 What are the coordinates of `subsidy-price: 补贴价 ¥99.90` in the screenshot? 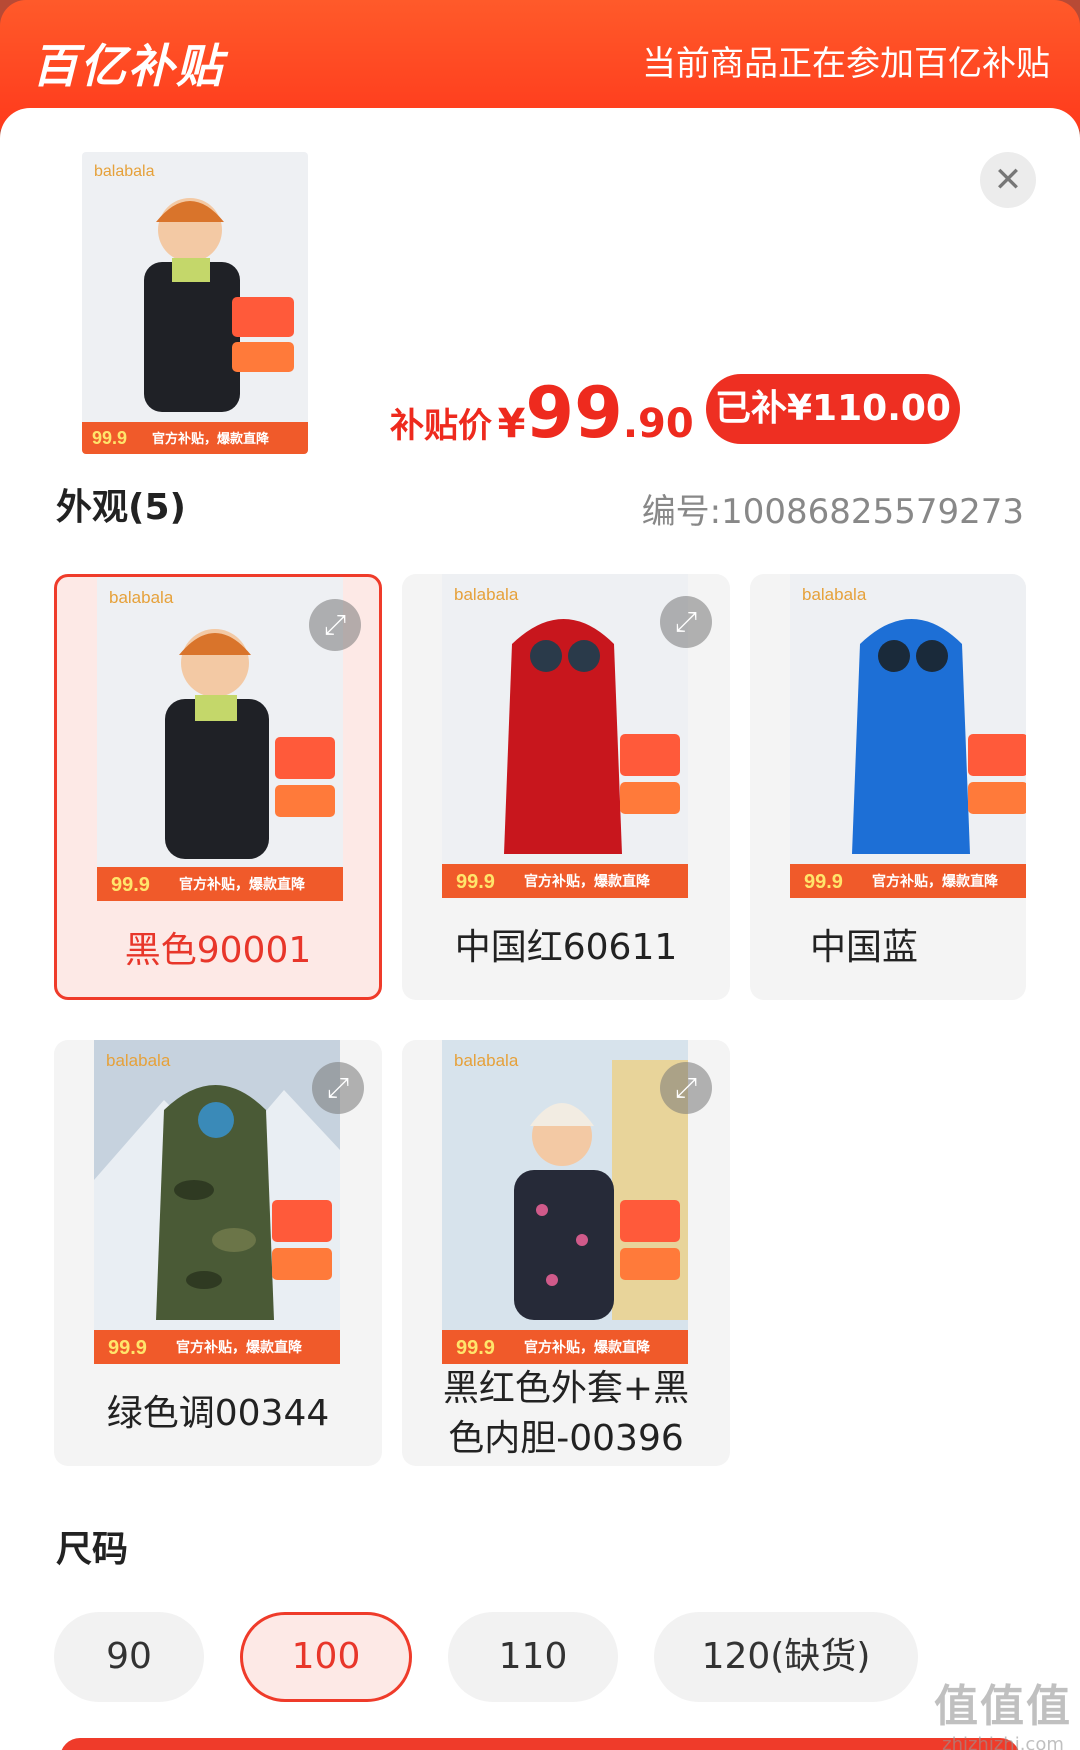 It's located at (542, 413).